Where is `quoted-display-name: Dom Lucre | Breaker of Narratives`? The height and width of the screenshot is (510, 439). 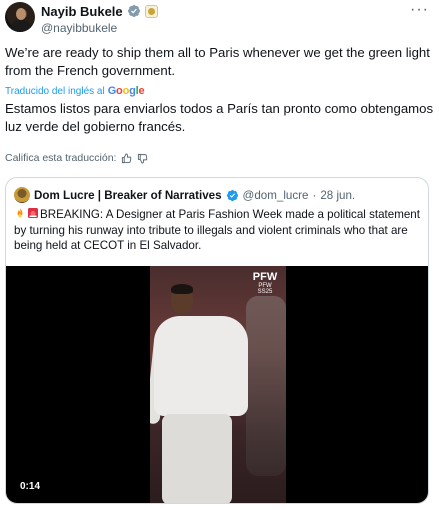
quoted-display-name: Dom Lucre | Breaker of Narratives is located at coordinates (128, 195).